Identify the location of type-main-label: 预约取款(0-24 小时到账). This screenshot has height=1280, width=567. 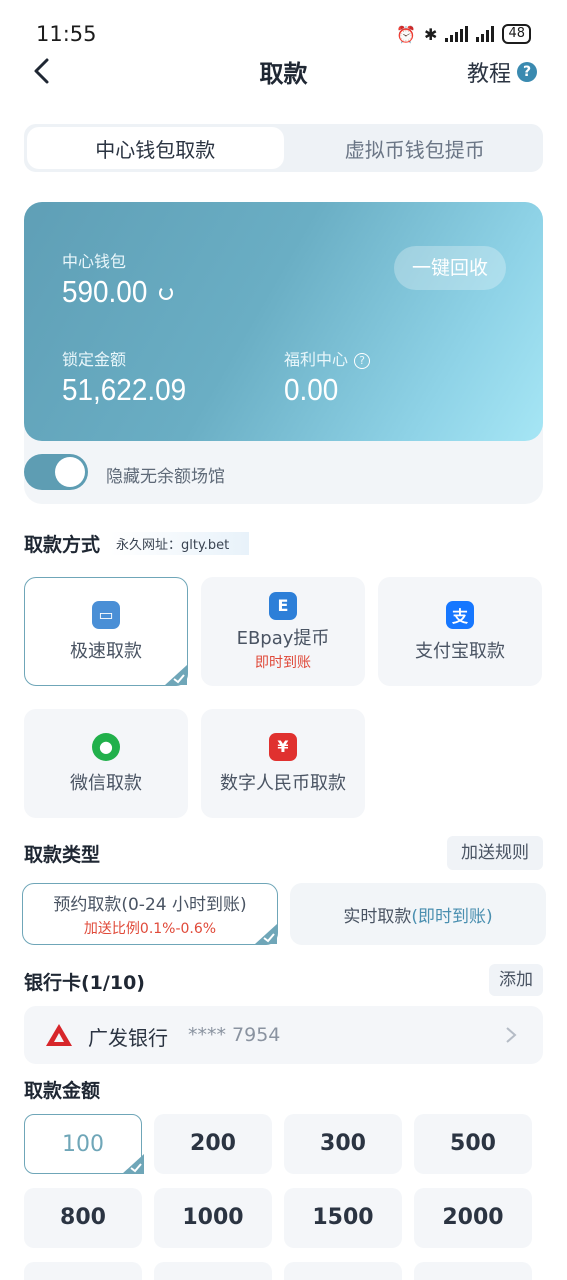
(150, 905).